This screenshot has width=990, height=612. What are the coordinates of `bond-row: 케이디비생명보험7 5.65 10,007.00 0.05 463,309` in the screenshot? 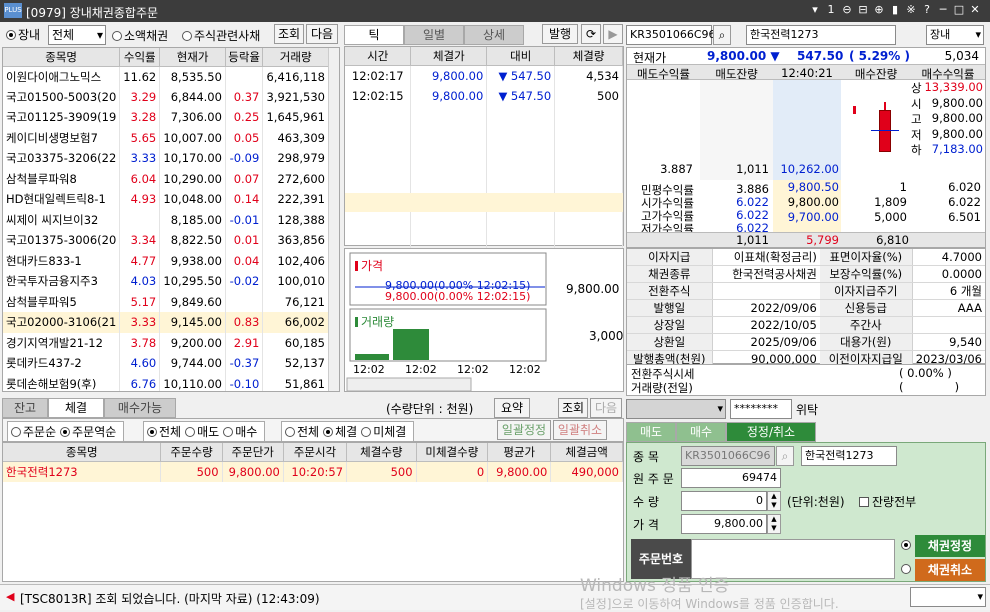 It's located at (166, 137).